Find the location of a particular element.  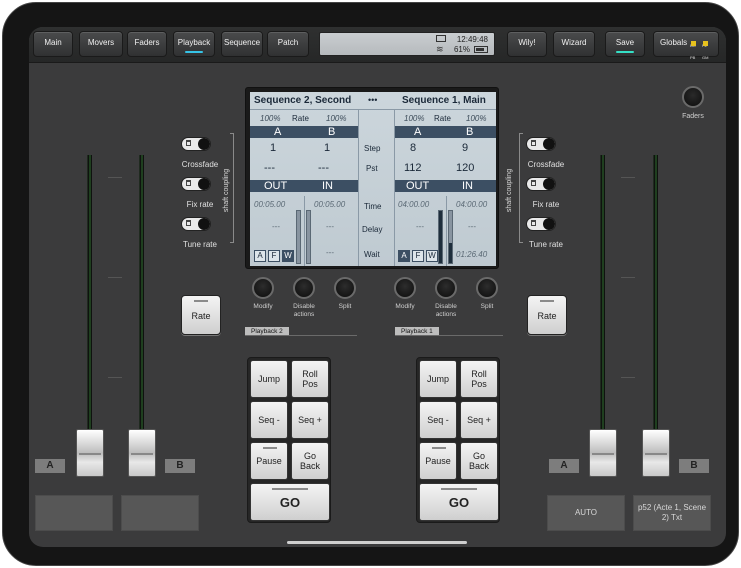

right-seq-minus-label: Seq - is located at coordinates (438, 420).